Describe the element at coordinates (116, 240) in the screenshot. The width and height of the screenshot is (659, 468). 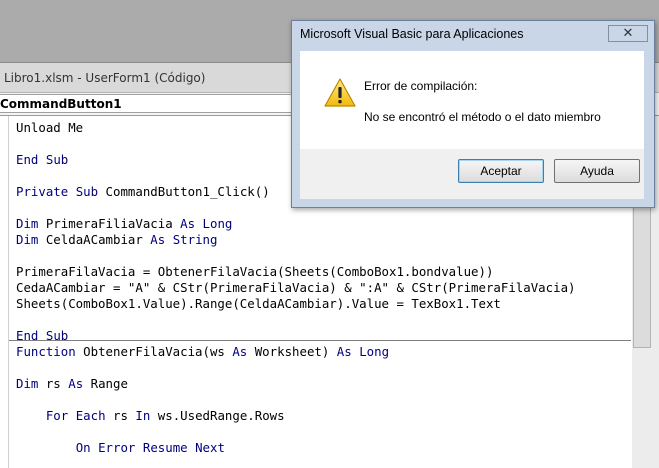
I see `code-line: Dim CeldaACambiar As String` at that location.